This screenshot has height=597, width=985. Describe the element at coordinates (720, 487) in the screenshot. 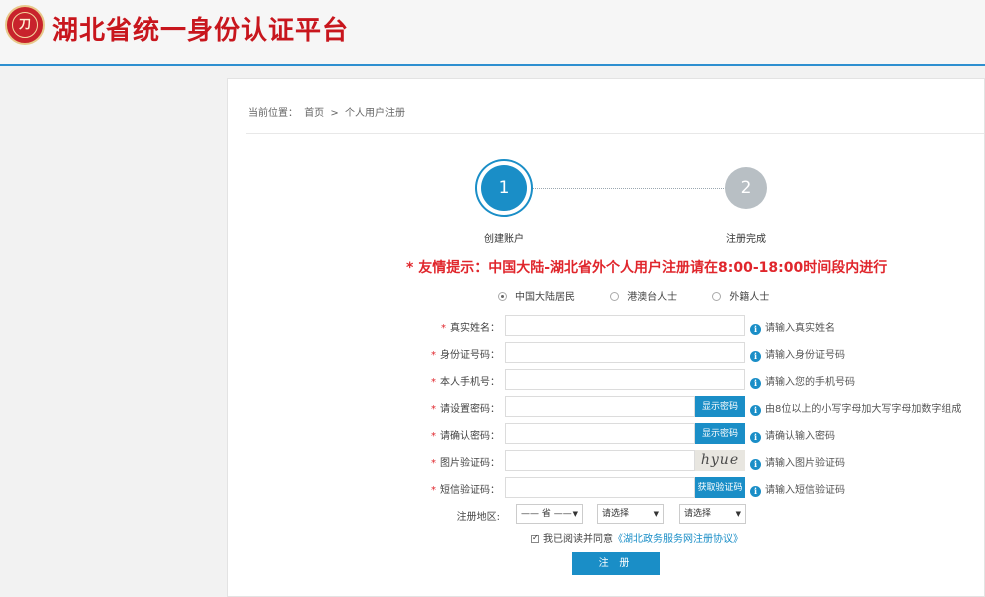

I see `get-sms-code-button: 获取验证码` at that location.